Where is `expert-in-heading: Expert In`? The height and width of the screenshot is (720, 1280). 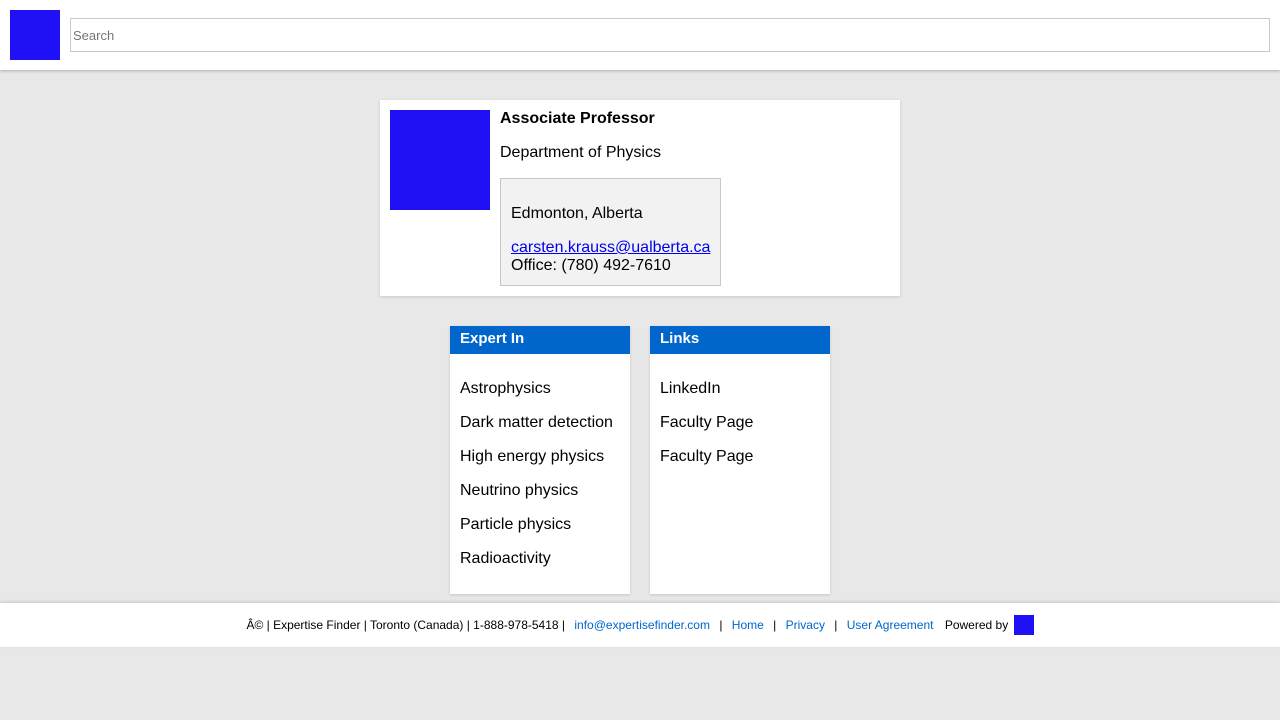
expert-in-heading: Expert In is located at coordinates (540, 340).